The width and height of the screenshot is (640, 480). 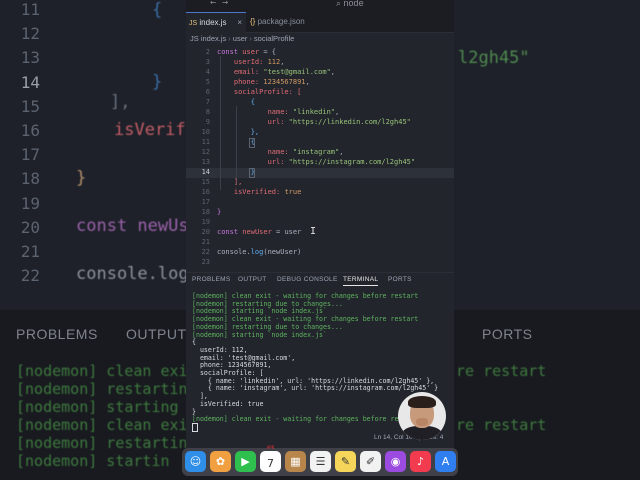 I want to click on line-number: 6, so click(x=207, y=92).